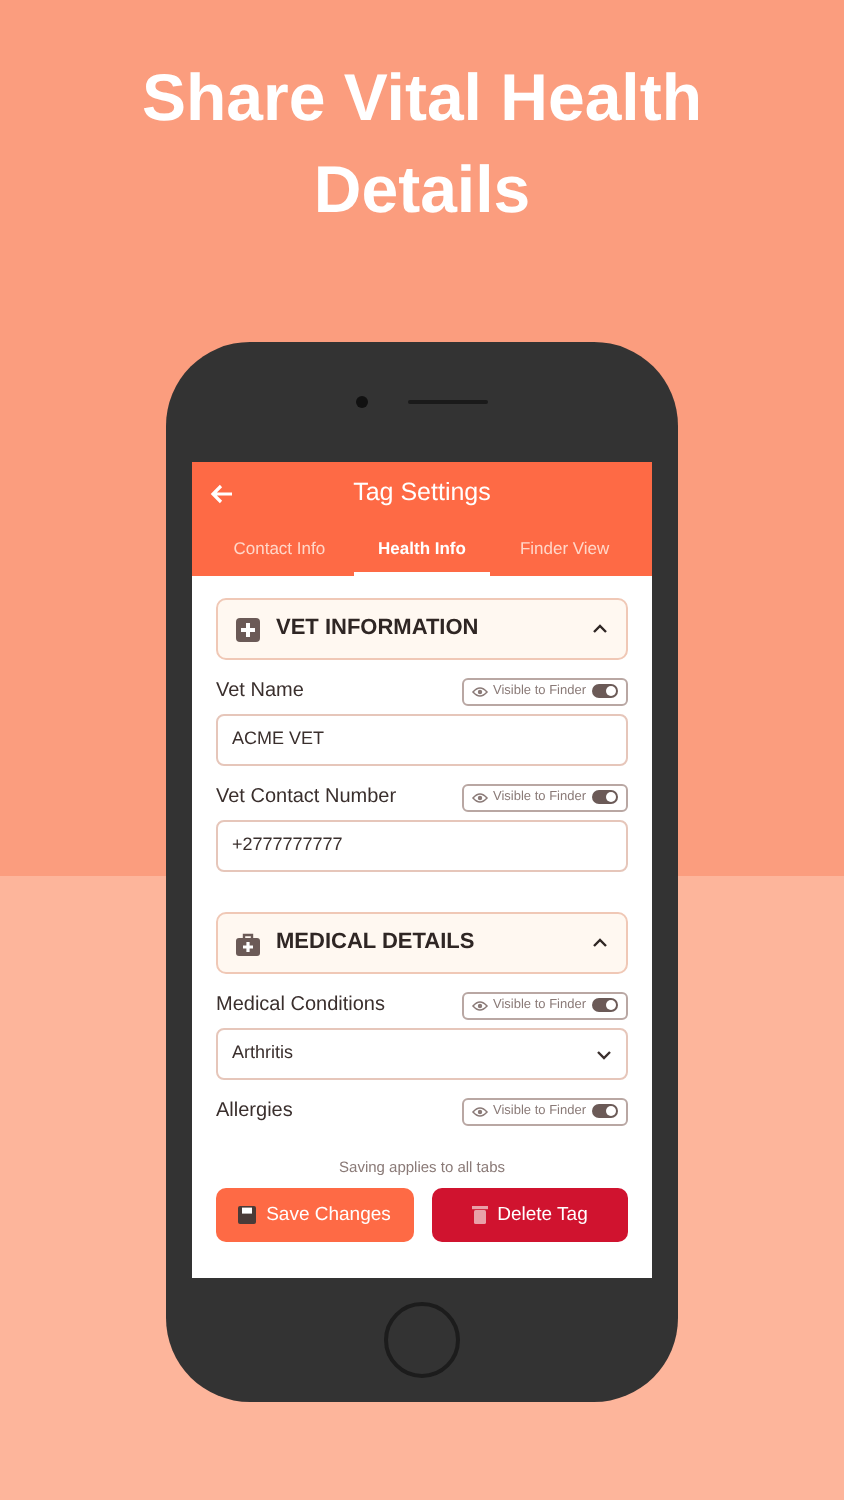 Image resolution: width=844 pixels, height=1500 pixels. I want to click on tab: Health Info, so click(422, 550).